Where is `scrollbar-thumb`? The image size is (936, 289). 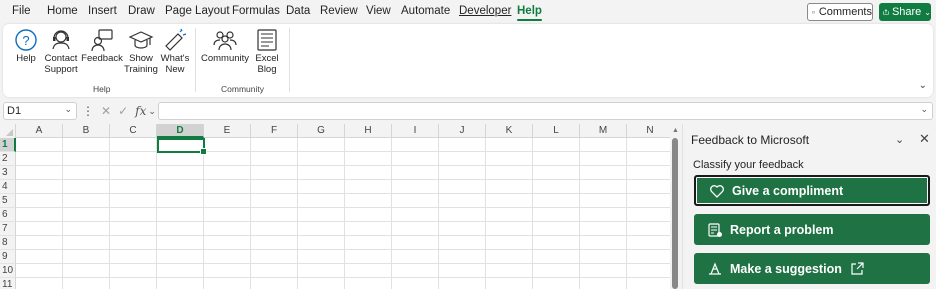
scrollbar-thumb is located at coordinates (675, 213).